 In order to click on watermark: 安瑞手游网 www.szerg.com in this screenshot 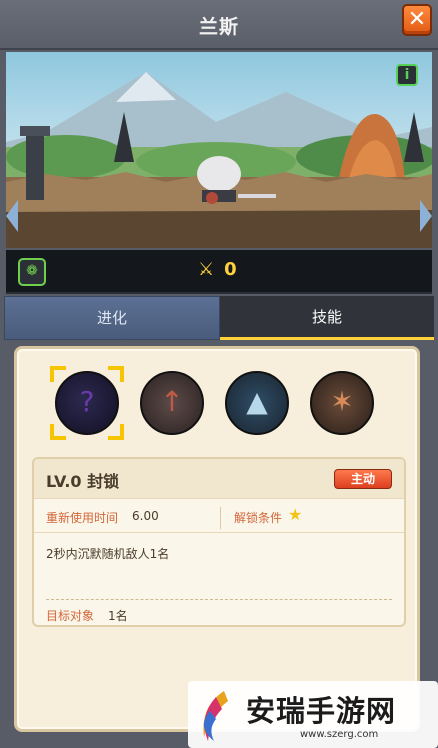, I will do `click(313, 714)`.